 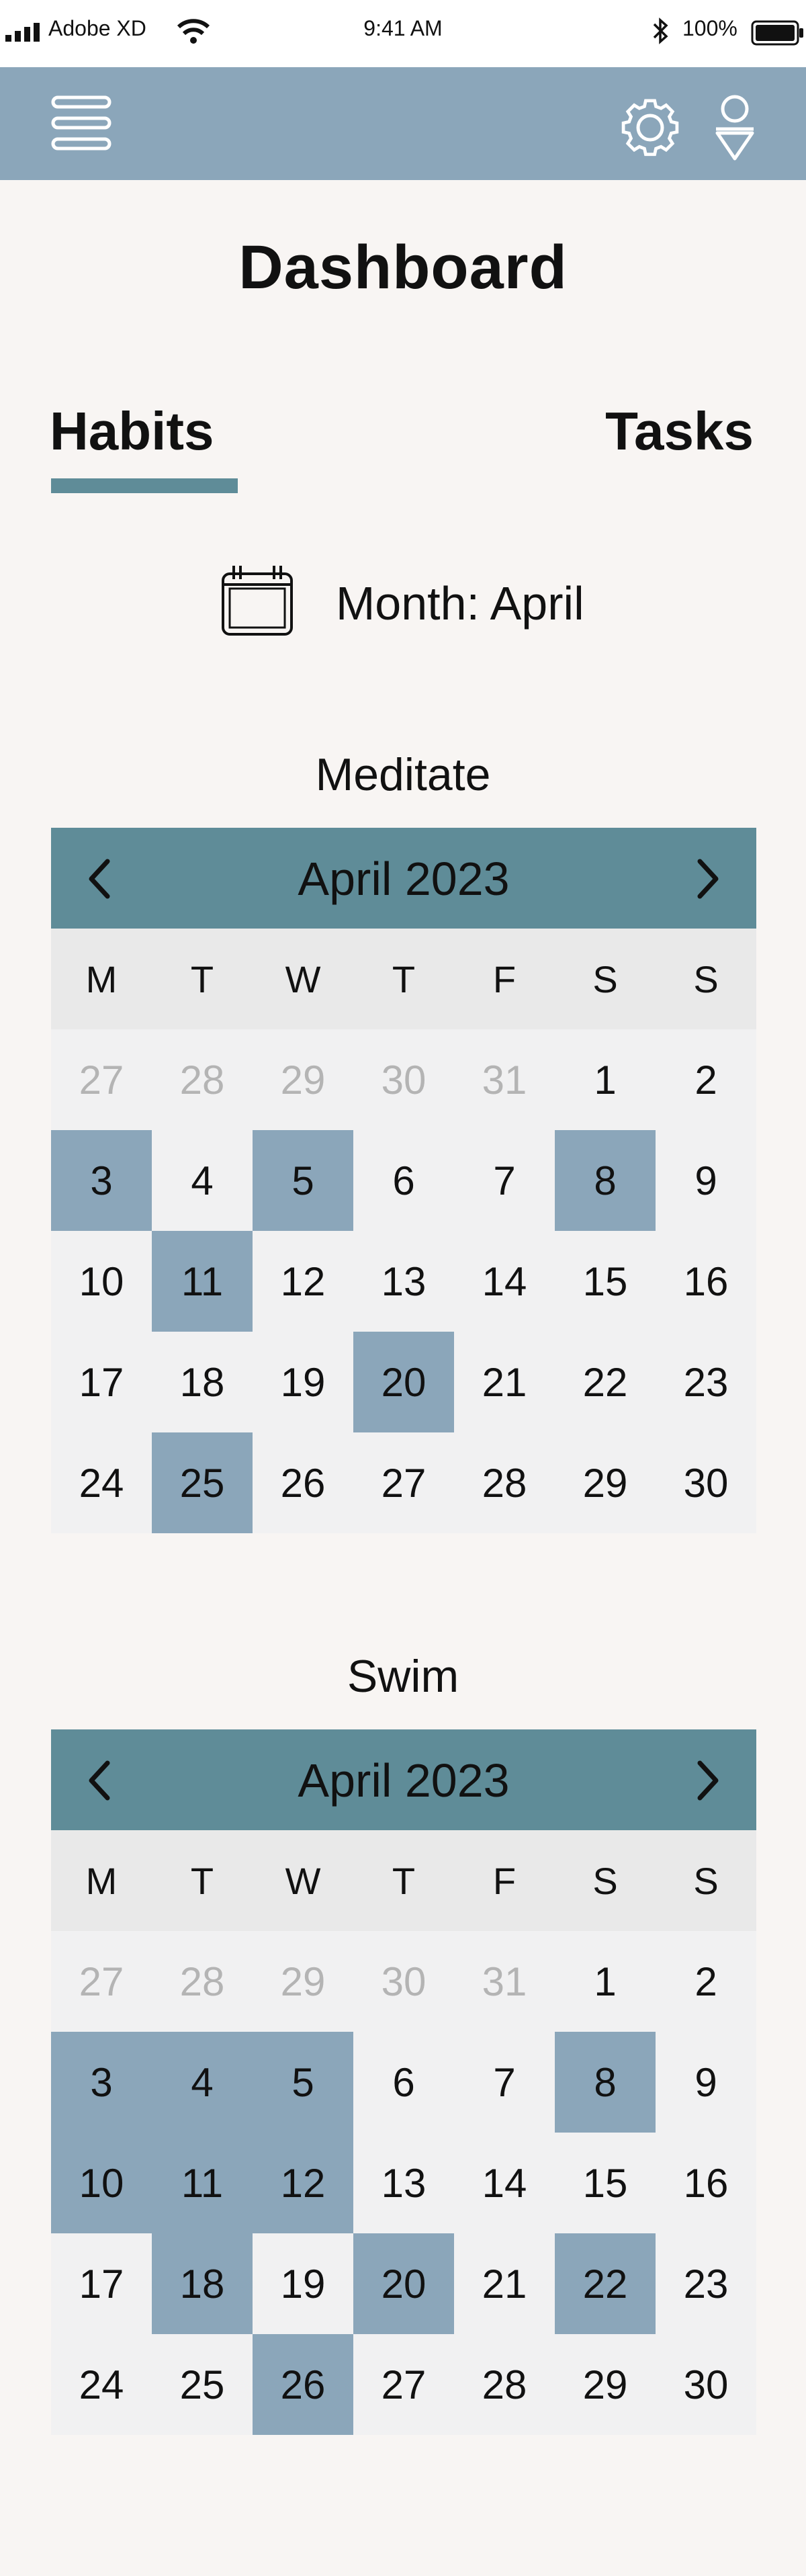 I want to click on menu-icon, so click(x=81, y=123).